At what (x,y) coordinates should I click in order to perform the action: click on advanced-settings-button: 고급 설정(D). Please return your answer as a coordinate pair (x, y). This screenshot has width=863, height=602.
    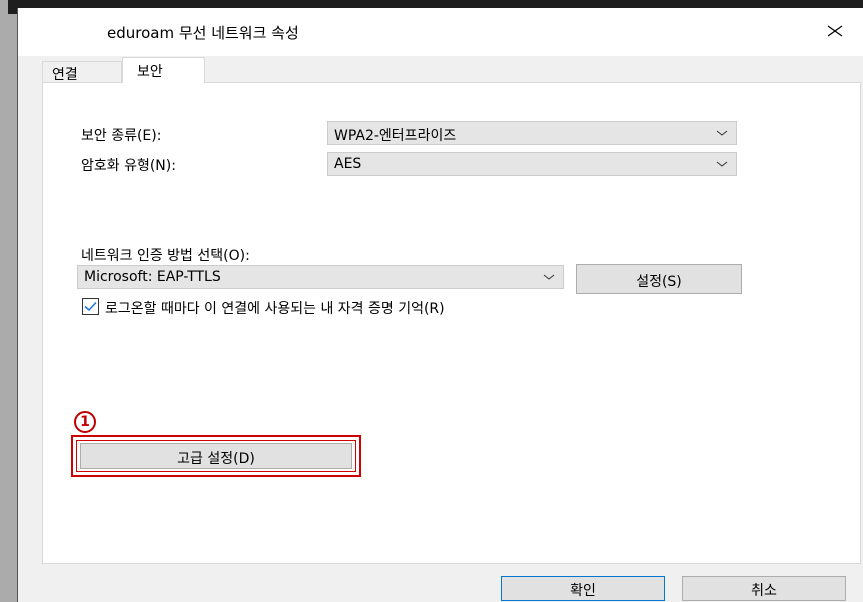
    Looking at the image, I should click on (216, 456).